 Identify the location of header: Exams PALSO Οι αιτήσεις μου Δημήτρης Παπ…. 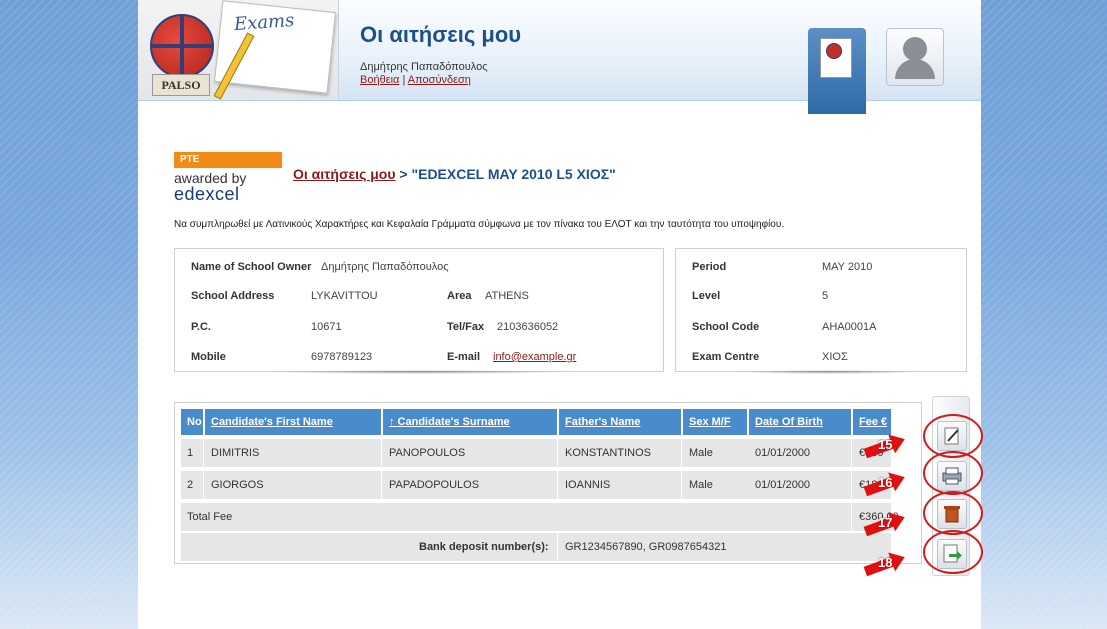
(559, 57).